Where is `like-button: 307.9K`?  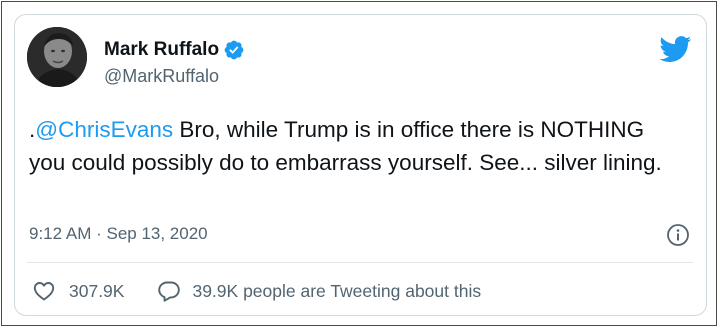 like-button: 307.9K is located at coordinates (78, 291).